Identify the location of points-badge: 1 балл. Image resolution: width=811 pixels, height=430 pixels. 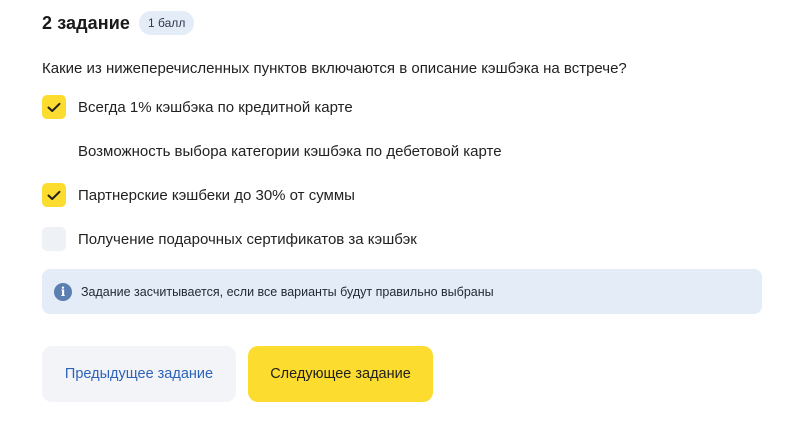
(167, 23).